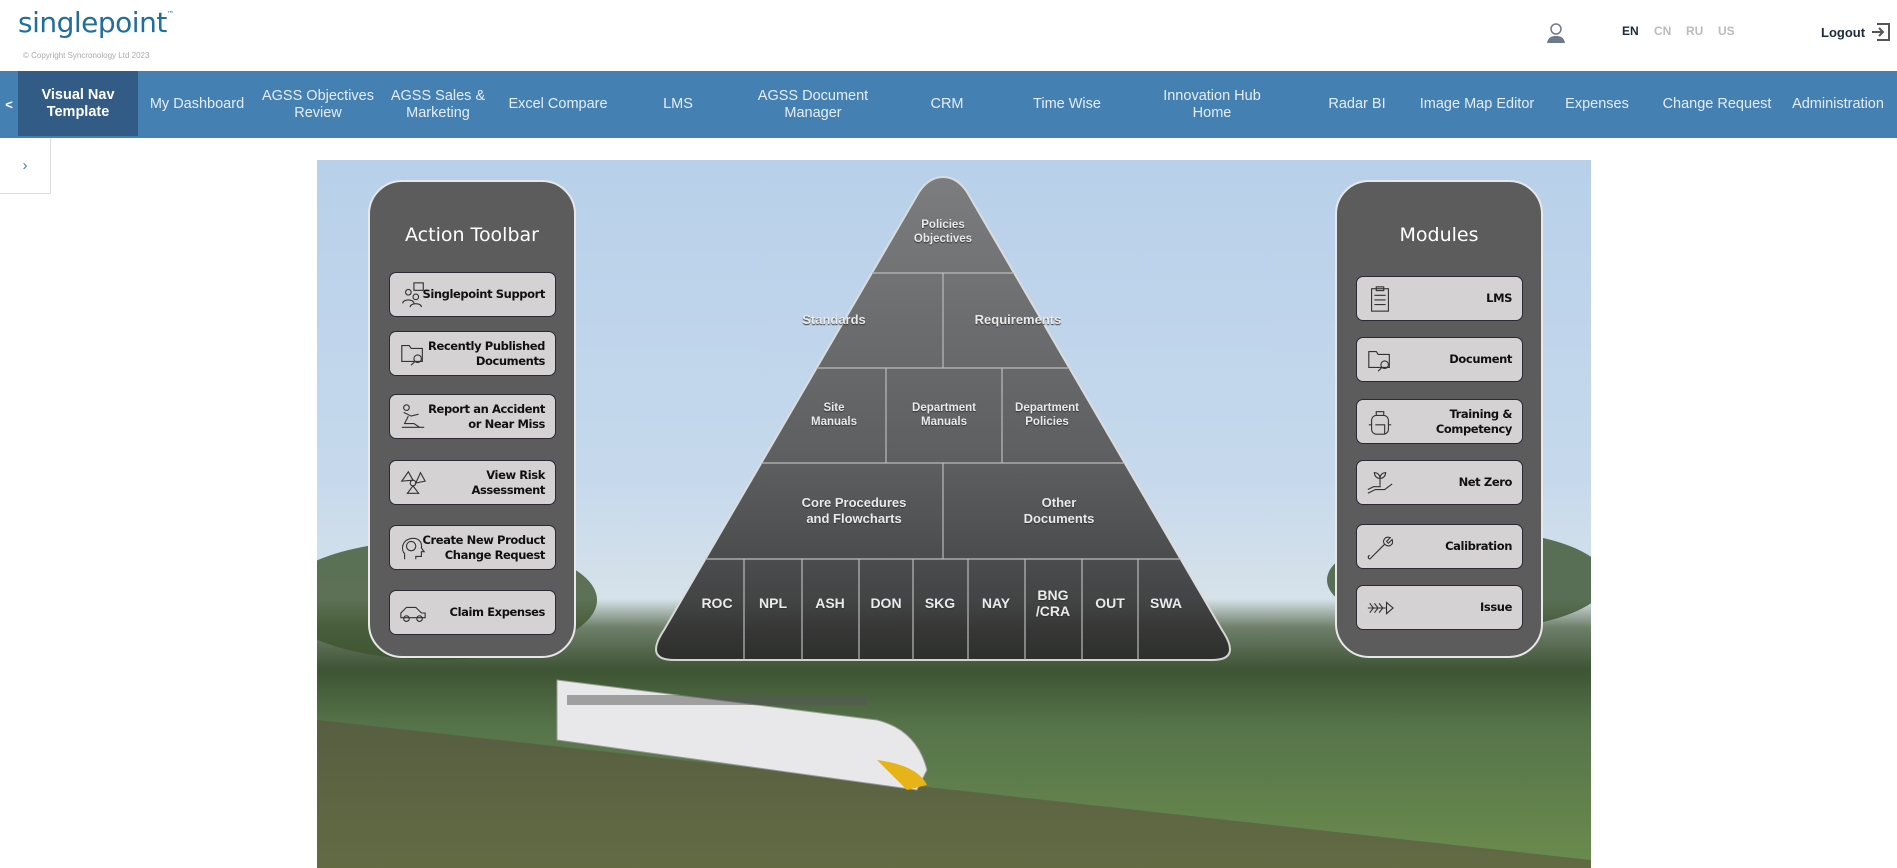 The height and width of the screenshot is (868, 1897). I want to click on nav-item-lms: LMS, so click(678, 104).